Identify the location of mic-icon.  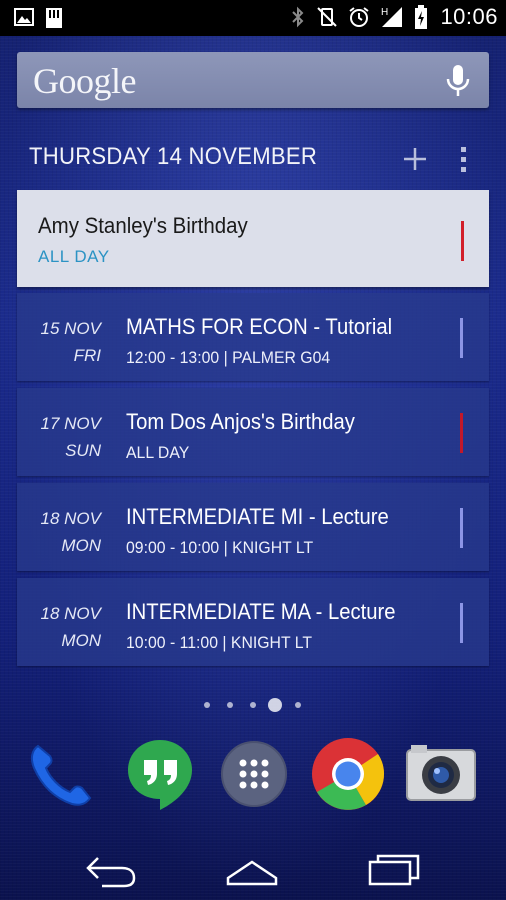
(458, 83).